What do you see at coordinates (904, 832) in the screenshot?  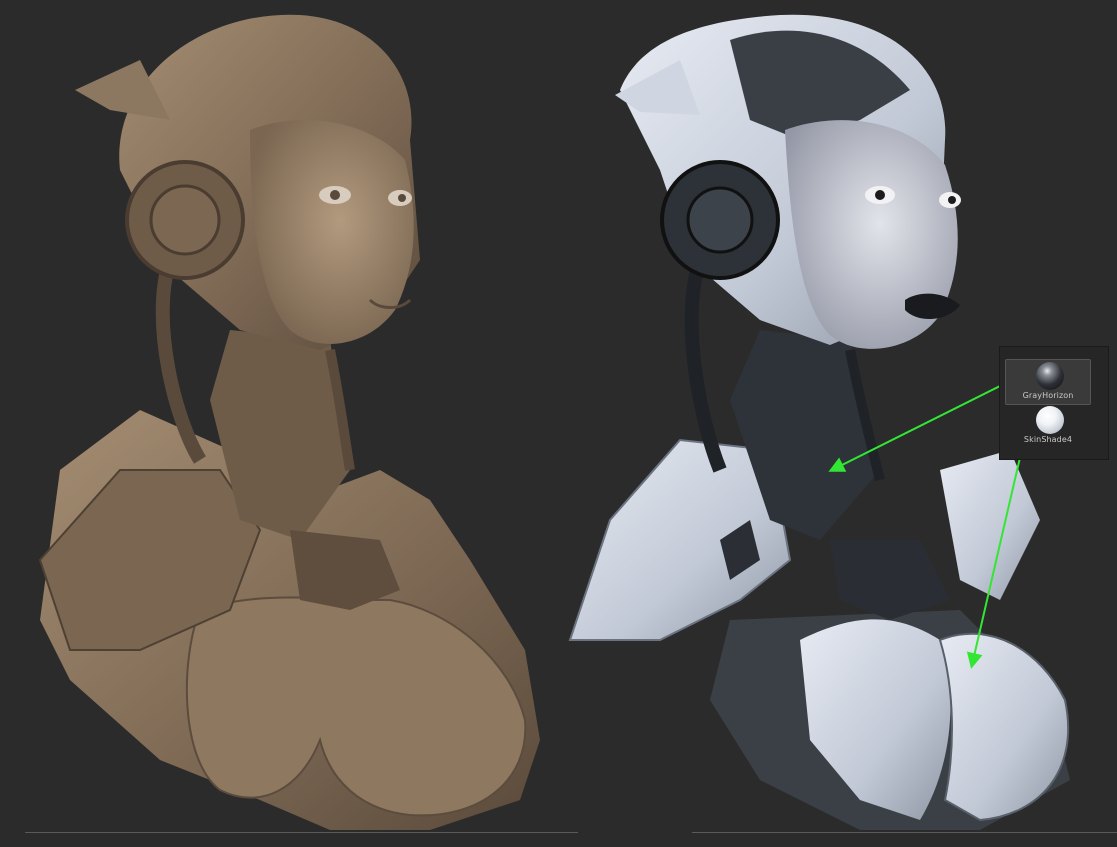 I see `ground-line-right` at bounding box center [904, 832].